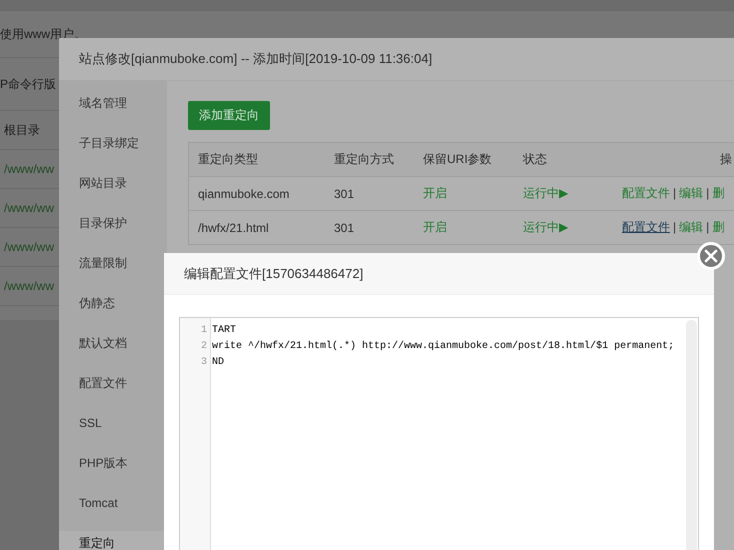  Describe the element at coordinates (22, 130) in the screenshot. I see `table-cell: 根目录` at that location.